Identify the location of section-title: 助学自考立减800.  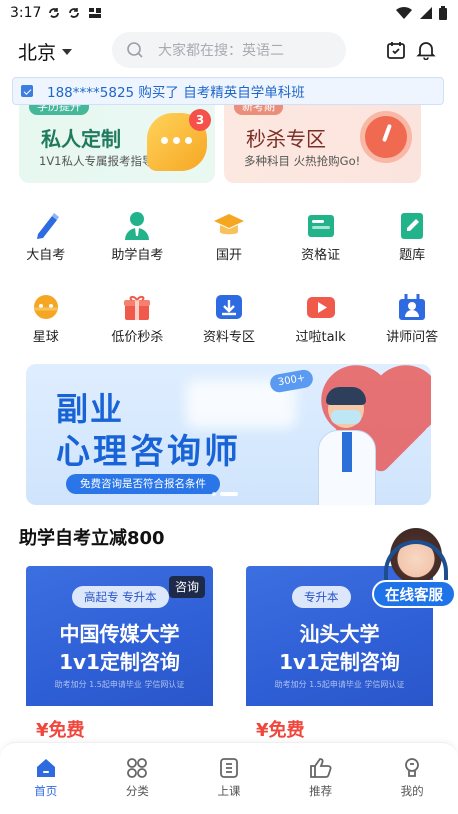
(92, 538).